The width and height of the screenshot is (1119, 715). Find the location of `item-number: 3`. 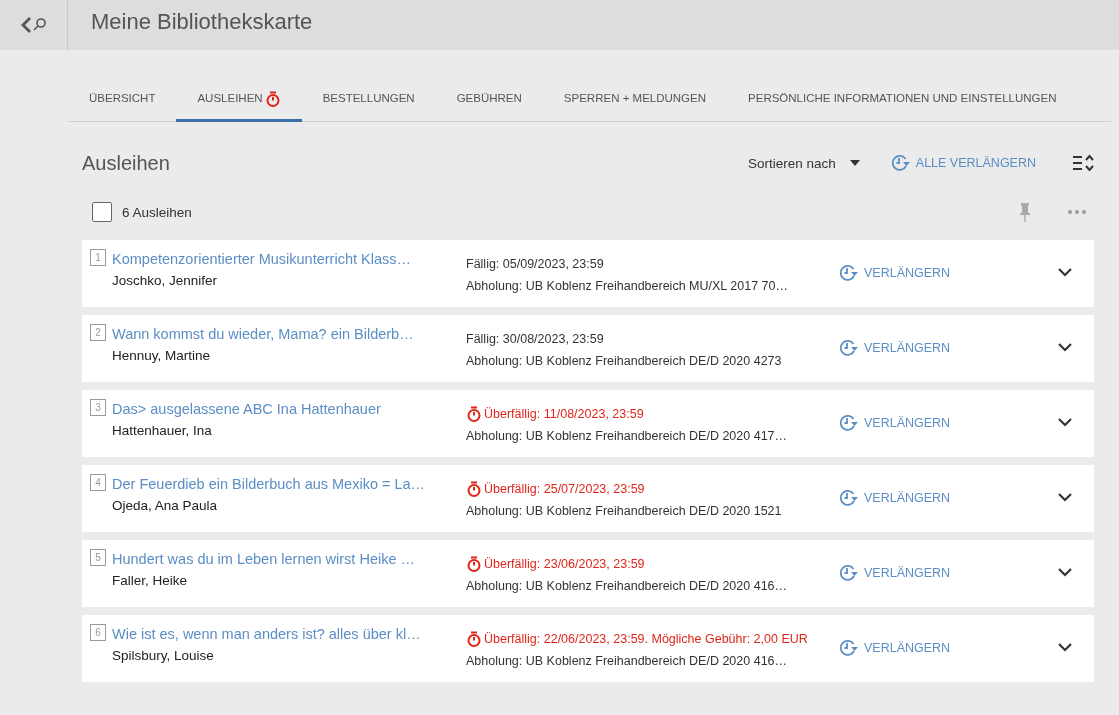

item-number: 3 is located at coordinates (98, 407).